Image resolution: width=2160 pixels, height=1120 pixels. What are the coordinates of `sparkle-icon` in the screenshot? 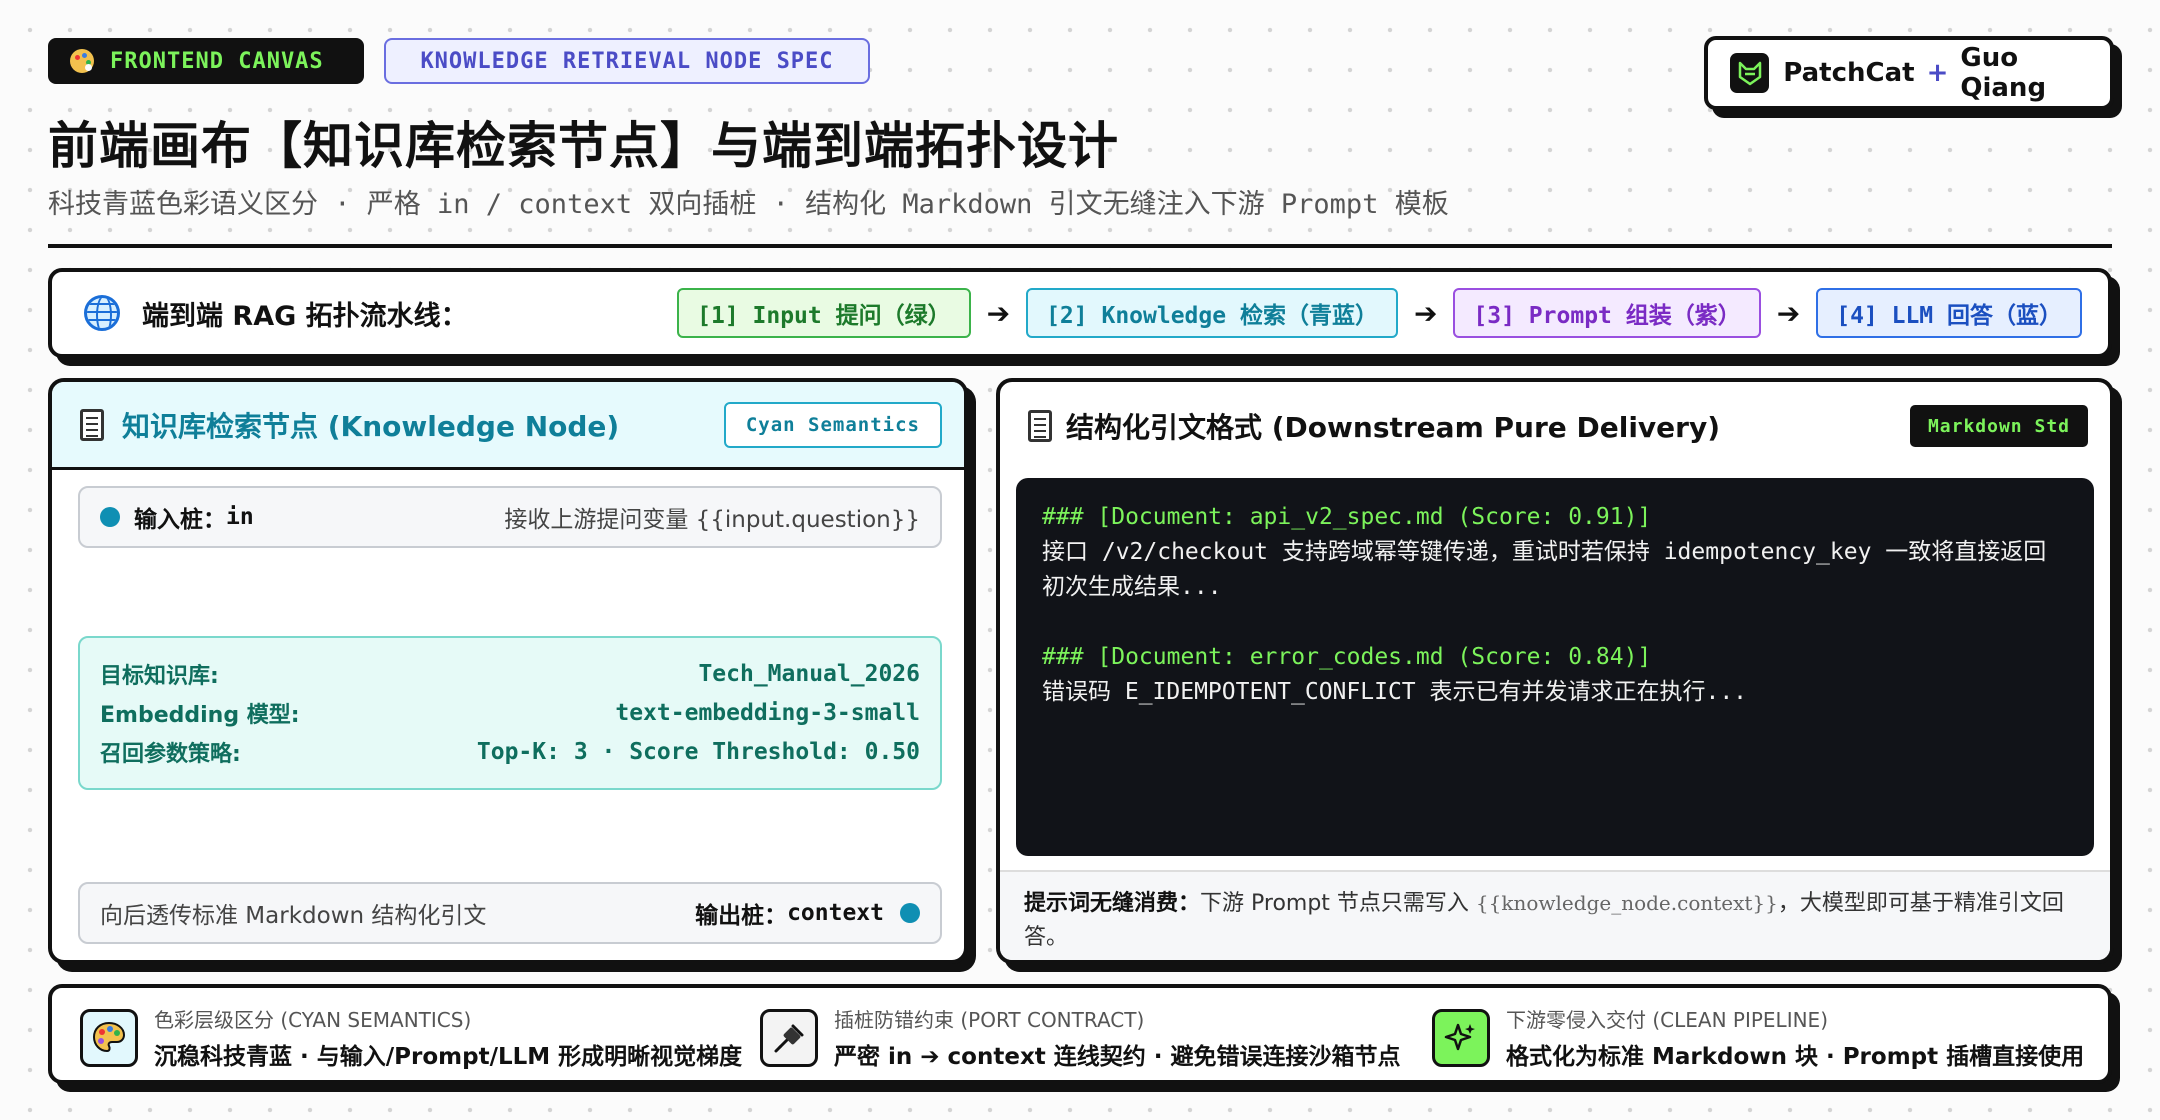 It's located at (1461, 1037).